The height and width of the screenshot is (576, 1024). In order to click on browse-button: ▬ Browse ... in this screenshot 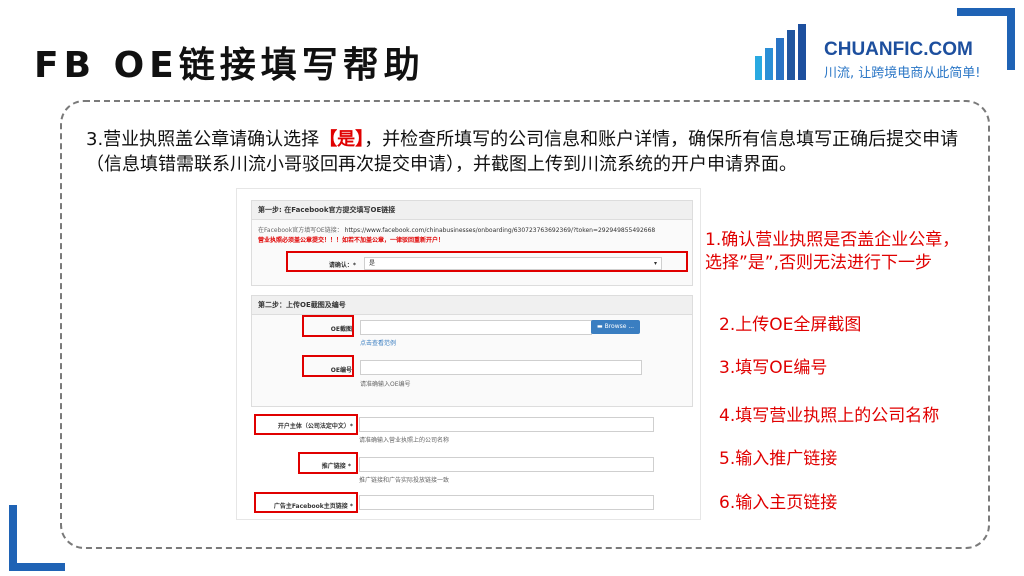, I will do `click(616, 327)`.